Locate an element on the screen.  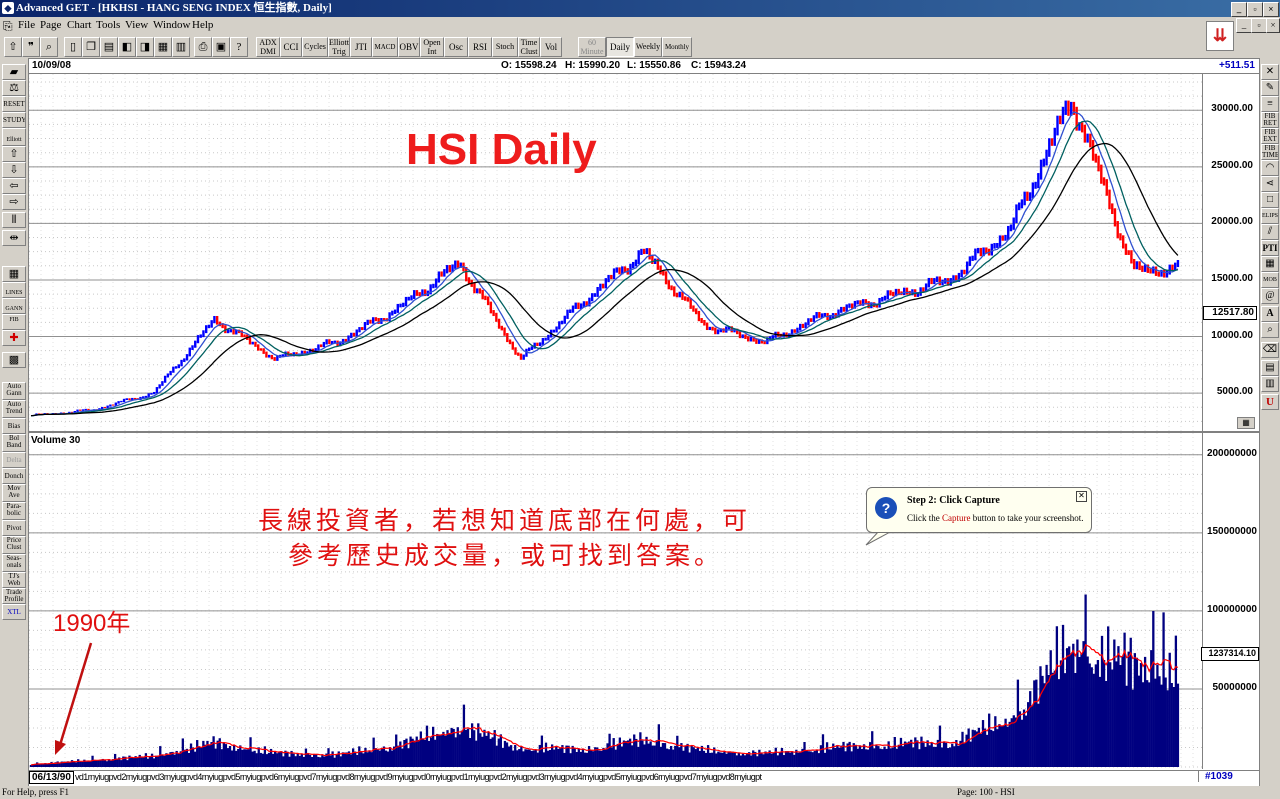
menu-help: Help is located at coordinates (202, 25).